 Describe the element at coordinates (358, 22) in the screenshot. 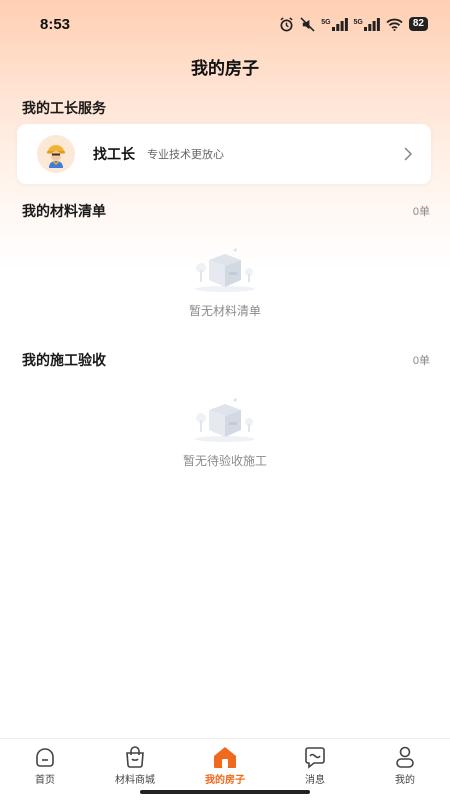

I see `signal-label-2: 5G` at that location.